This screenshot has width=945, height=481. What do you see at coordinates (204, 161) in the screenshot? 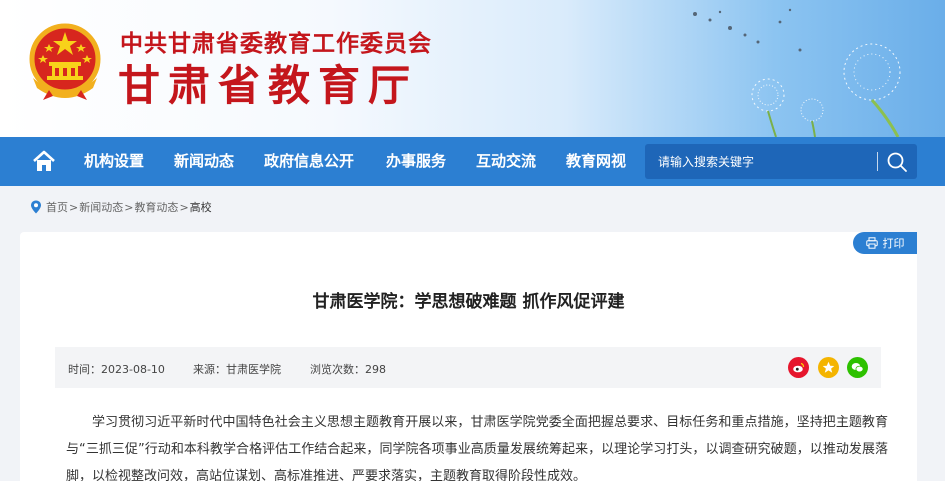
I see `nav-item-news: 新闻动态` at bounding box center [204, 161].